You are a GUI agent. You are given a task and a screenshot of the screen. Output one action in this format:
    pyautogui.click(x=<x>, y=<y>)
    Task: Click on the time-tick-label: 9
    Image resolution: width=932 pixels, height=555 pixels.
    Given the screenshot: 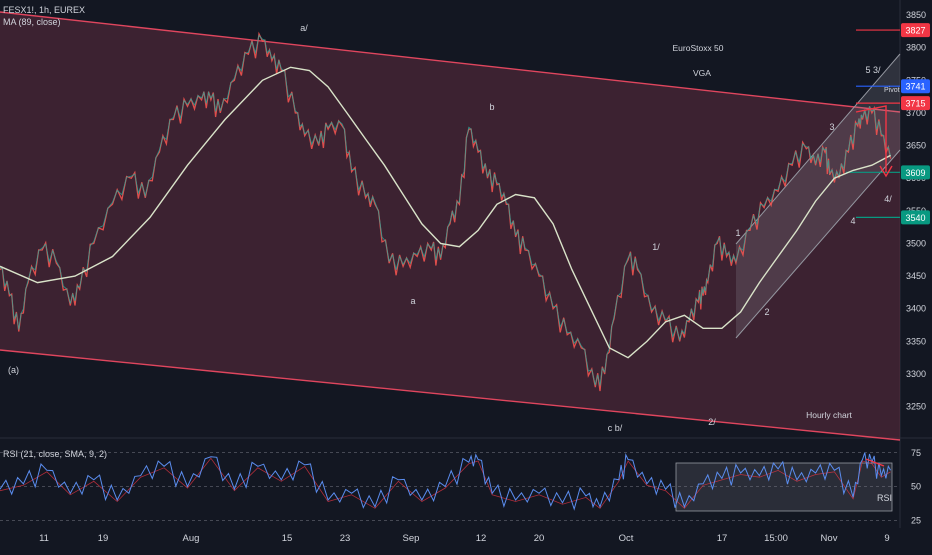 What is the action you would take?
    pyautogui.click(x=886, y=538)
    